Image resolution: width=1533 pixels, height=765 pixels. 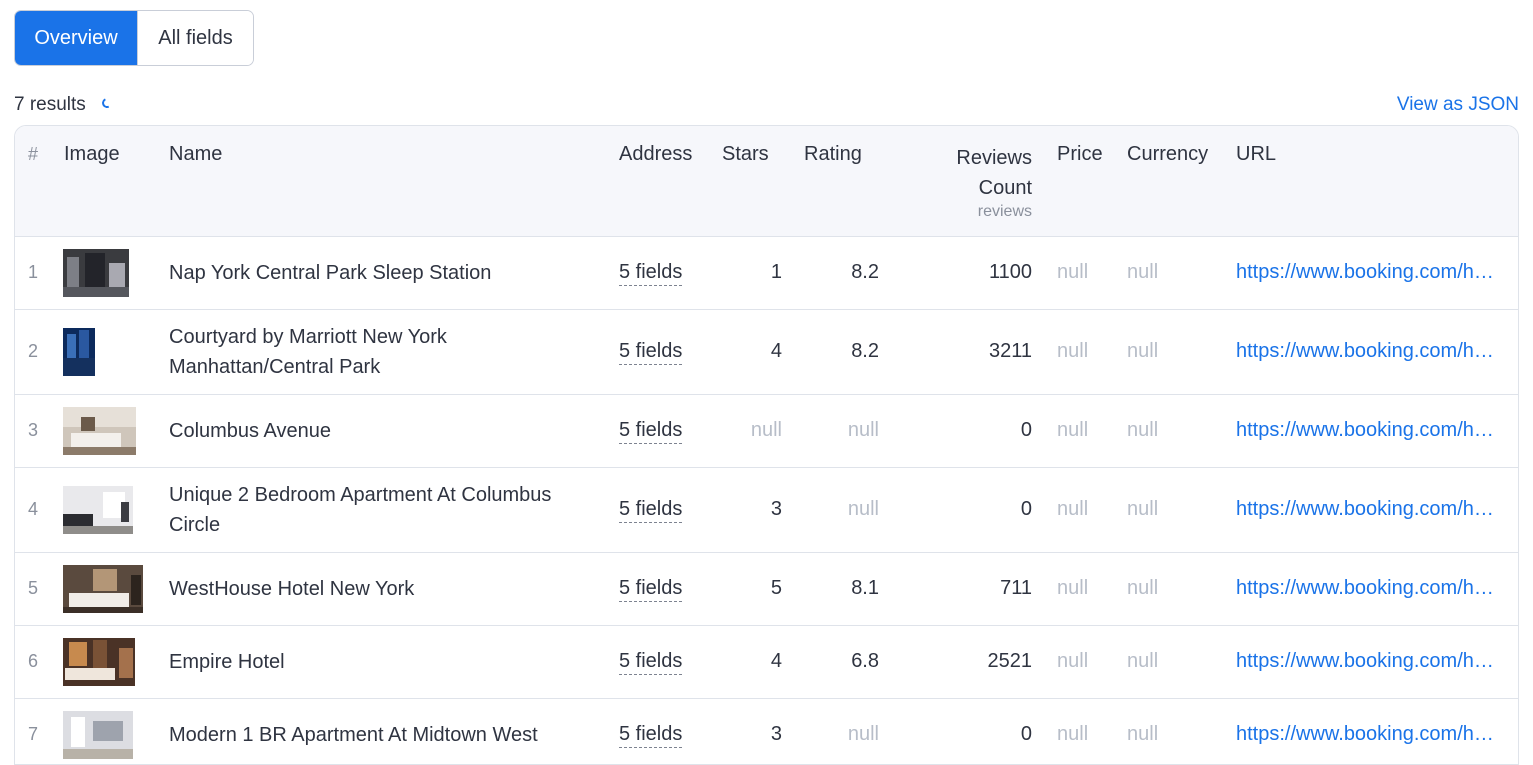 What do you see at coordinates (956, 273) in the screenshot?
I see `row-reviews-count: 1100` at bounding box center [956, 273].